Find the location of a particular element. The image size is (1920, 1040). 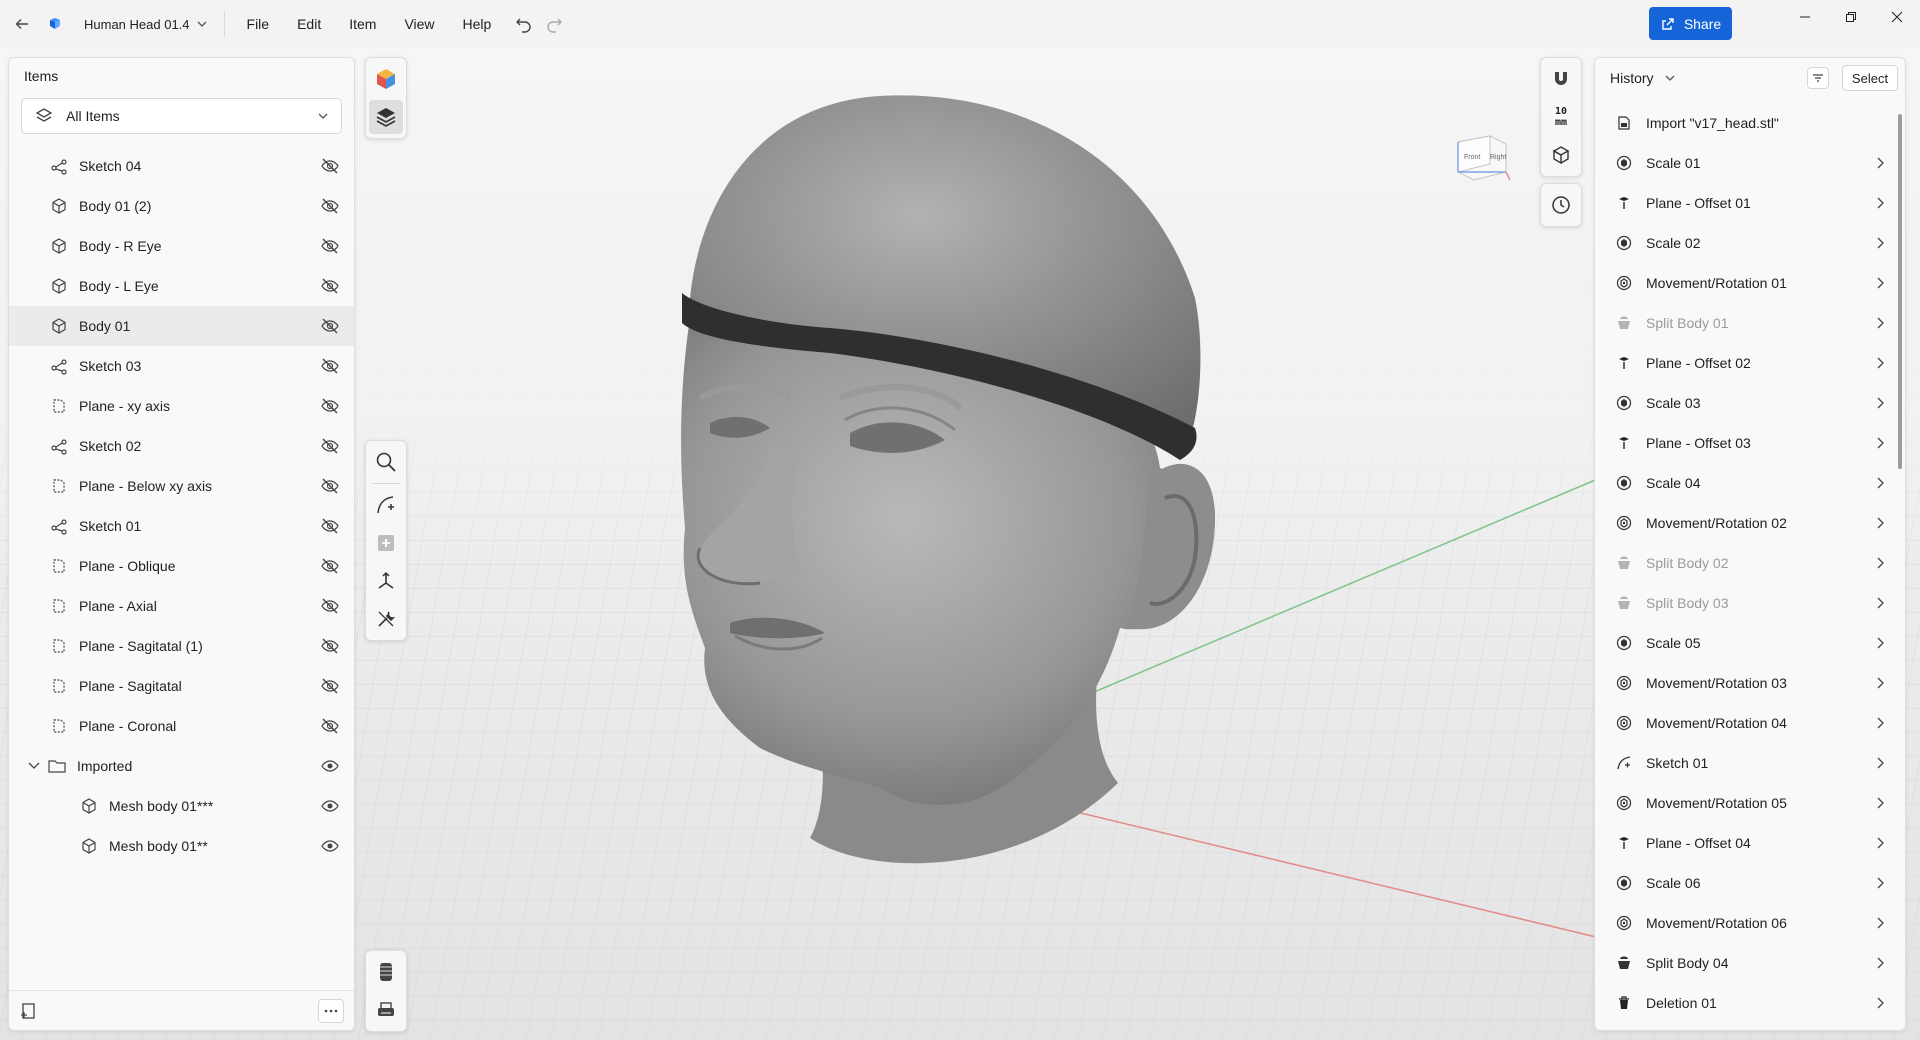

history-item-split-body-04: Split Body 04 is located at coordinates (1745, 963).